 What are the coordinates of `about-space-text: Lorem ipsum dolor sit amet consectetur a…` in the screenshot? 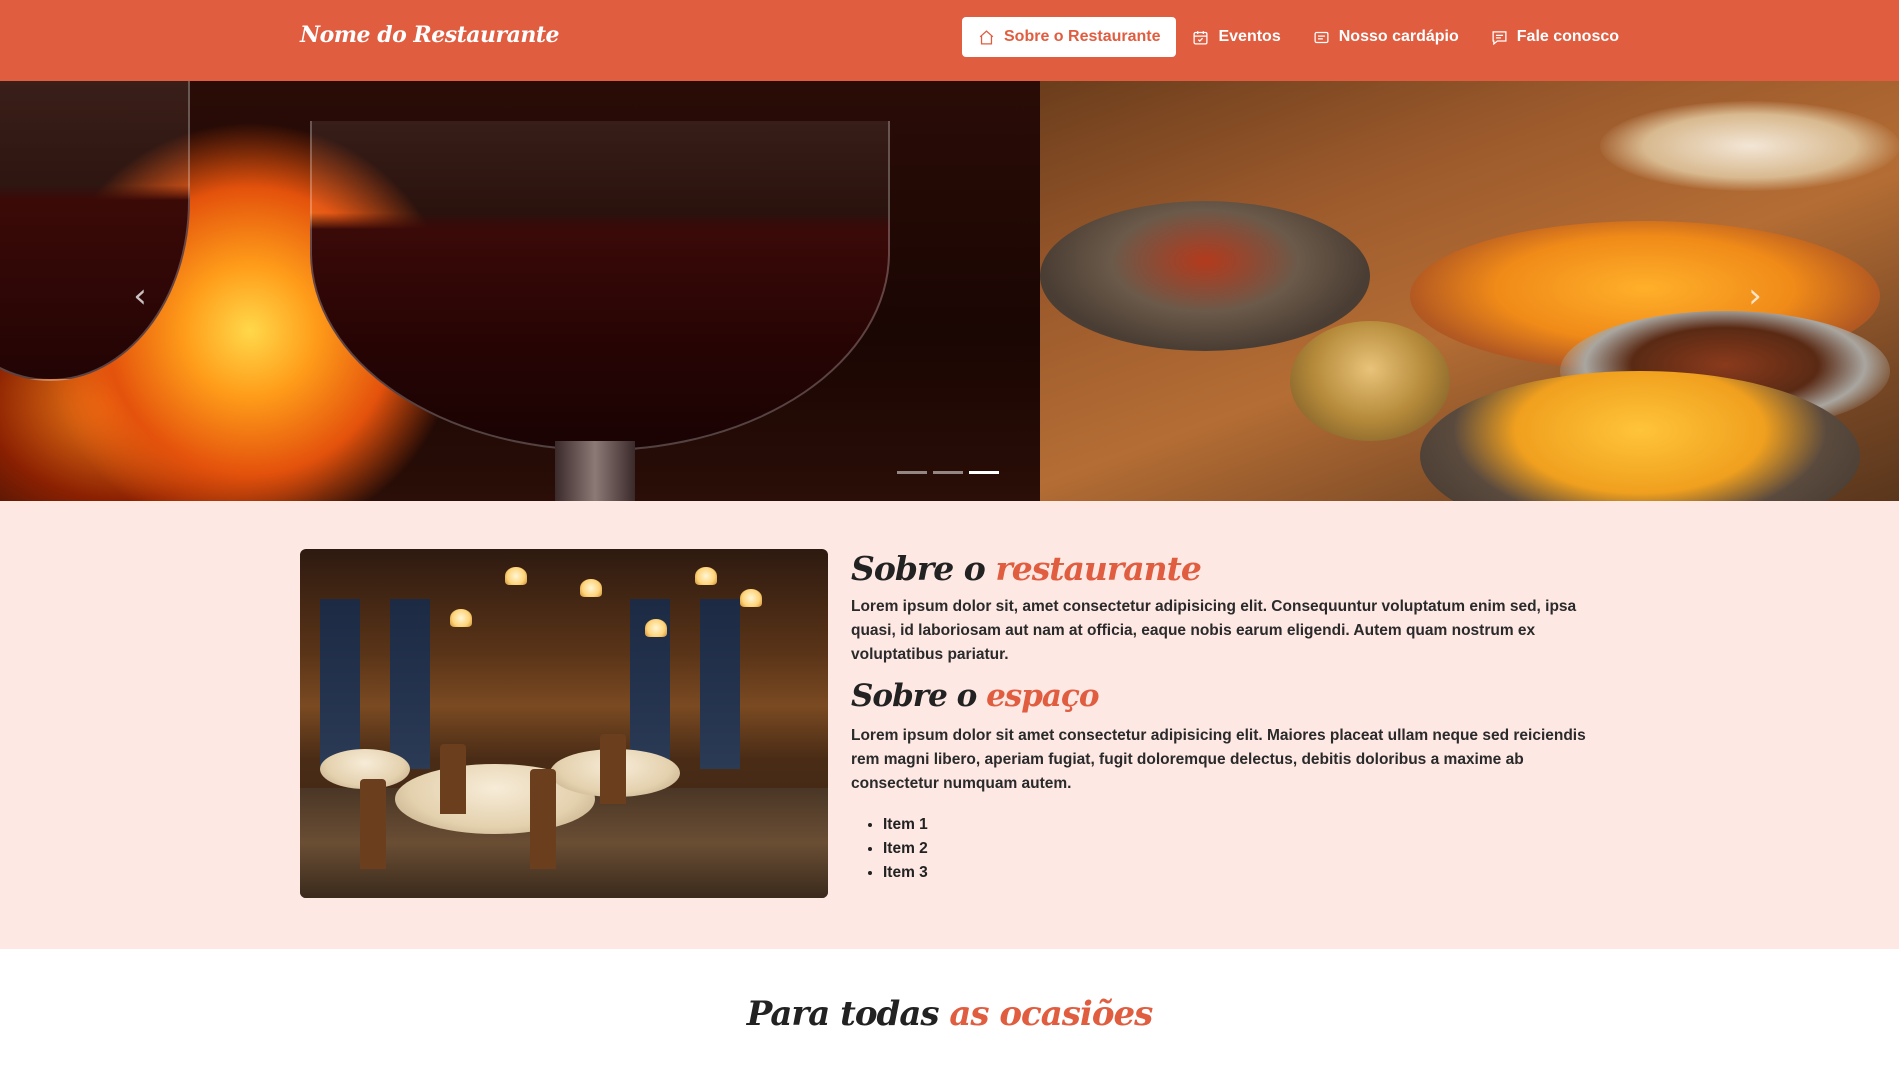 It's located at (1218, 759).